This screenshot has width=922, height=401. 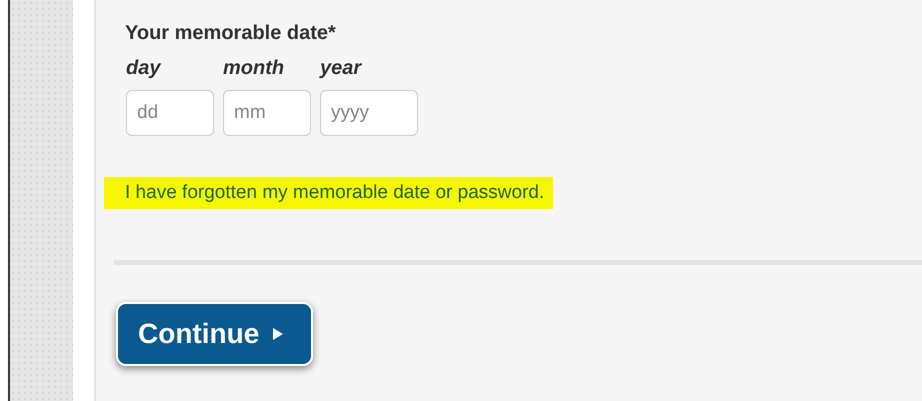 I want to click on field-label: Your memorable date*, so click(x=231, y=33).